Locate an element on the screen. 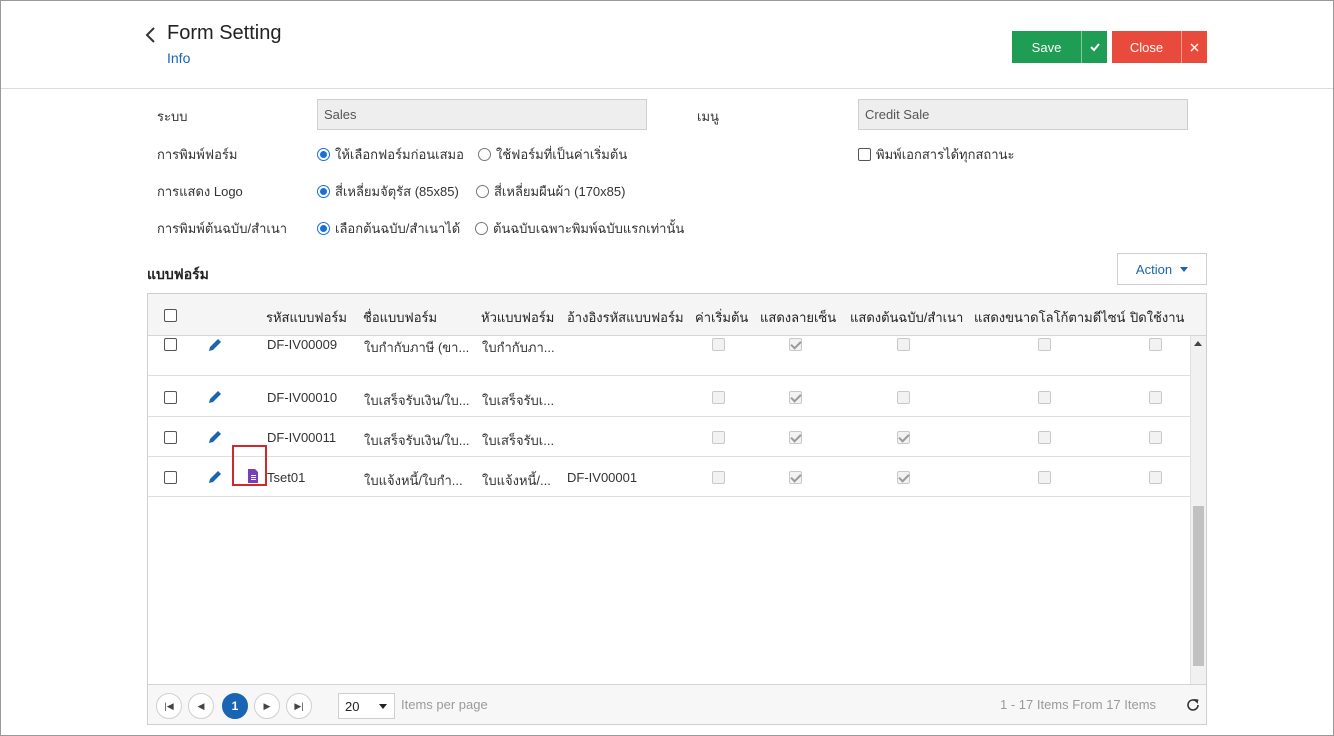 The image size is (1334, 736). page-subtitle: Info is located at coordinates (179, 58).